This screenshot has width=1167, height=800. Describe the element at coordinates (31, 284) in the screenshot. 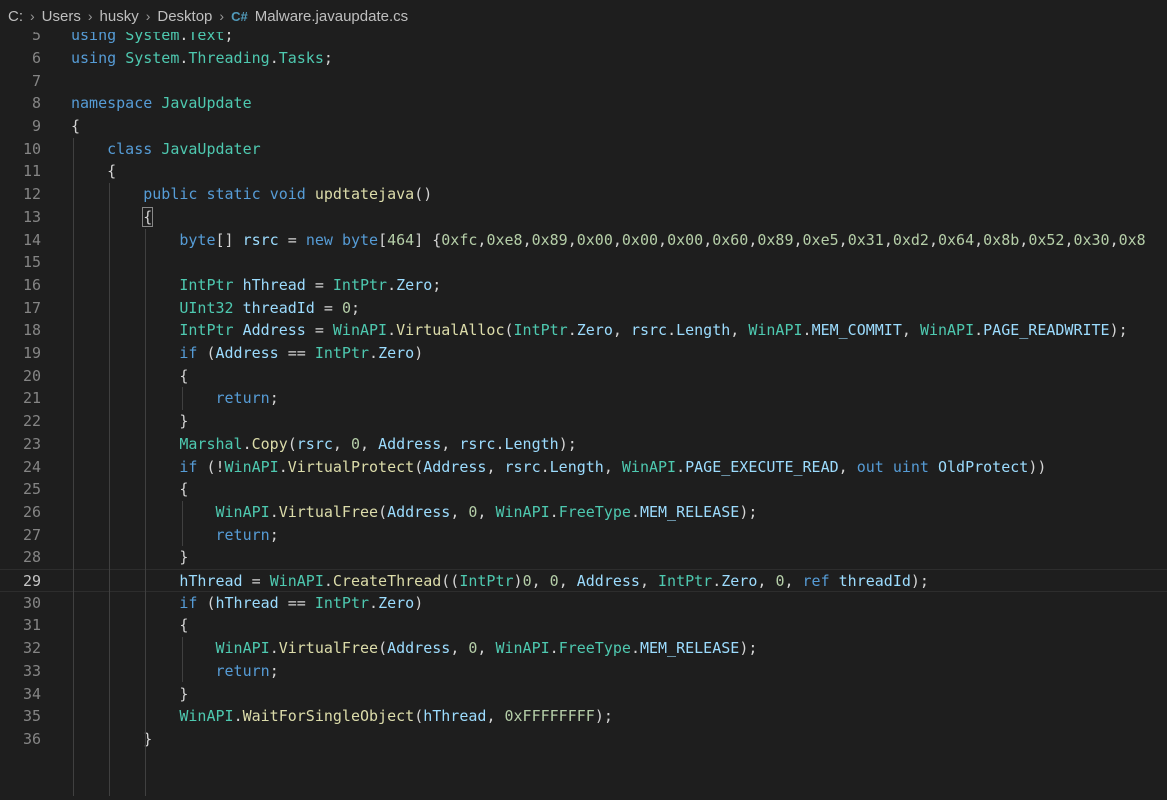

I see `line-number: 16` at that location.